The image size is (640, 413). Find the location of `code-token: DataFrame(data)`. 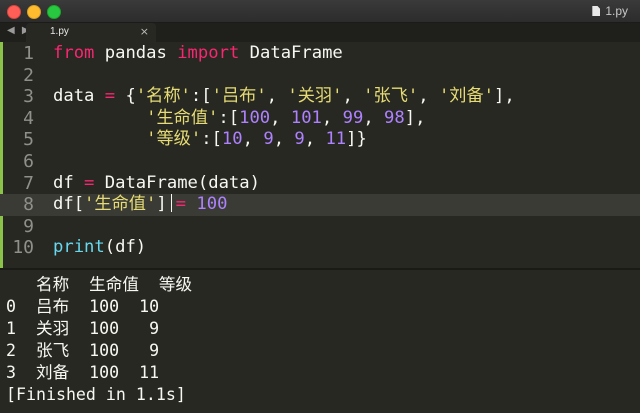

code-token: DataFrame(data) is located at coordinates (177, 182).